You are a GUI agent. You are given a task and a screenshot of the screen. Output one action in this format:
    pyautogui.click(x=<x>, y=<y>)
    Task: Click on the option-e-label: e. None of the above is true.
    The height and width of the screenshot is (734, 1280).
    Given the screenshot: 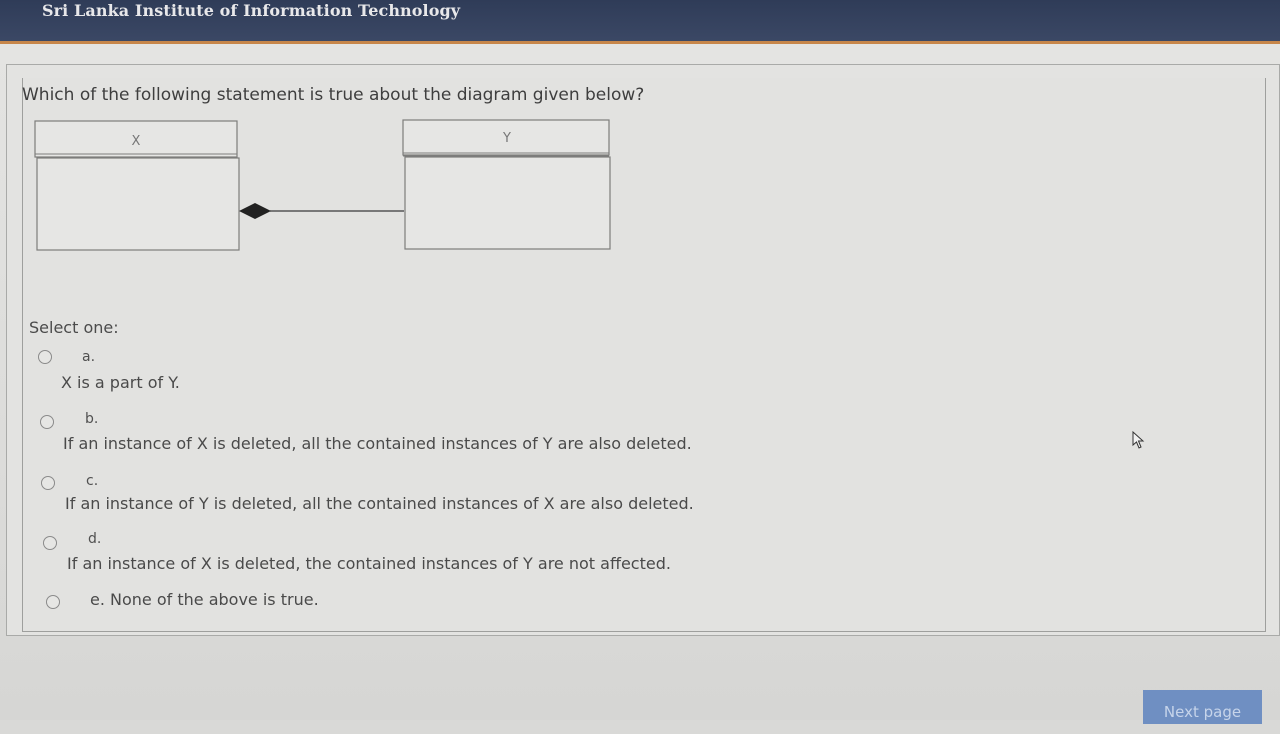 What is the action you would take?
    pyautogui.click(x=204, y=599)
    